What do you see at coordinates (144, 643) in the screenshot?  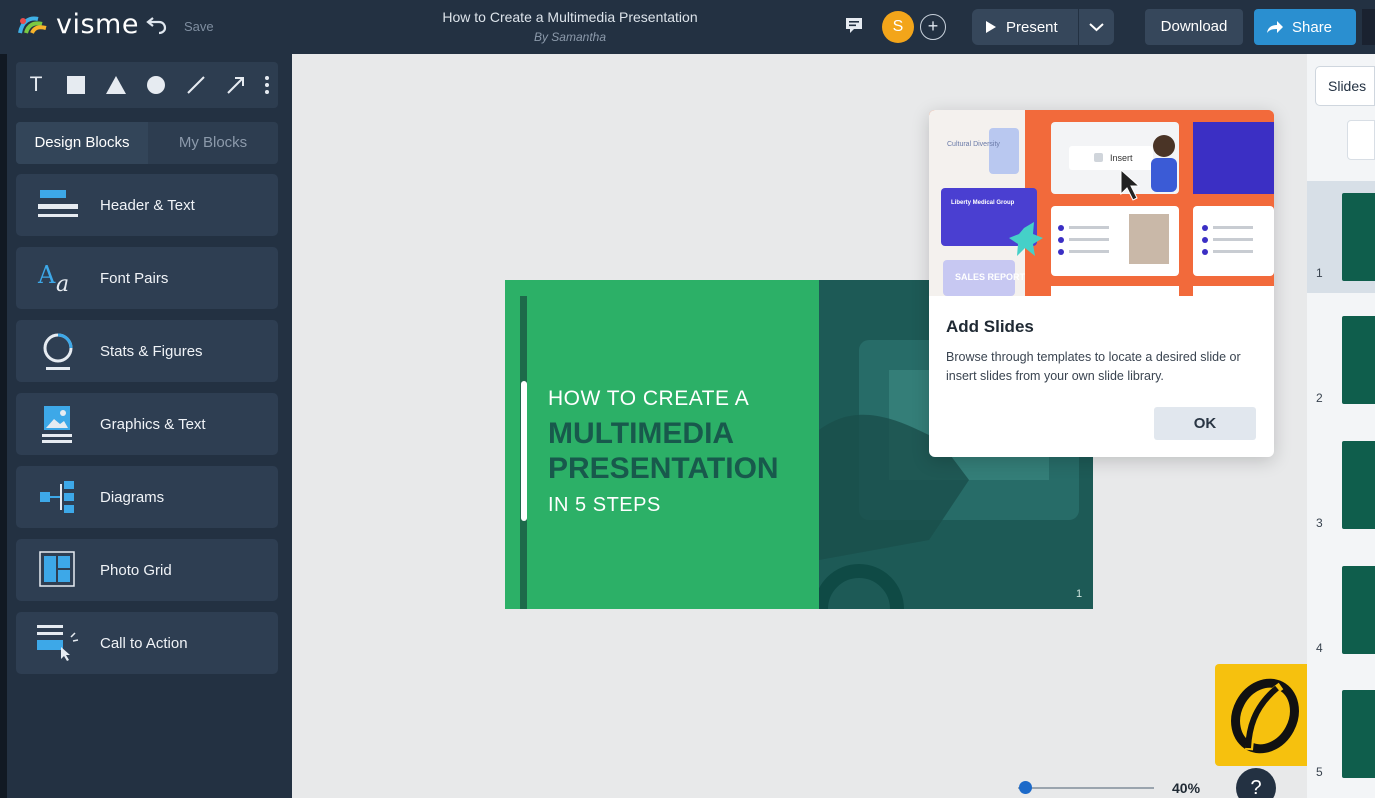 I see `block-label: Call to Action` at bounding box center [144, 643].